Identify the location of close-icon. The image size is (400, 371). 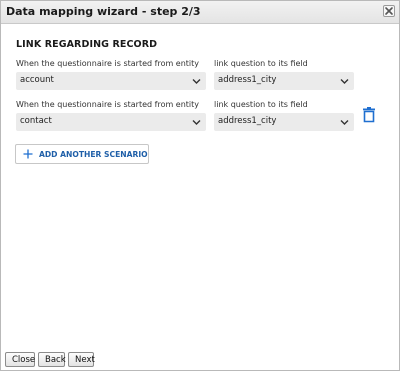
(389, 11).